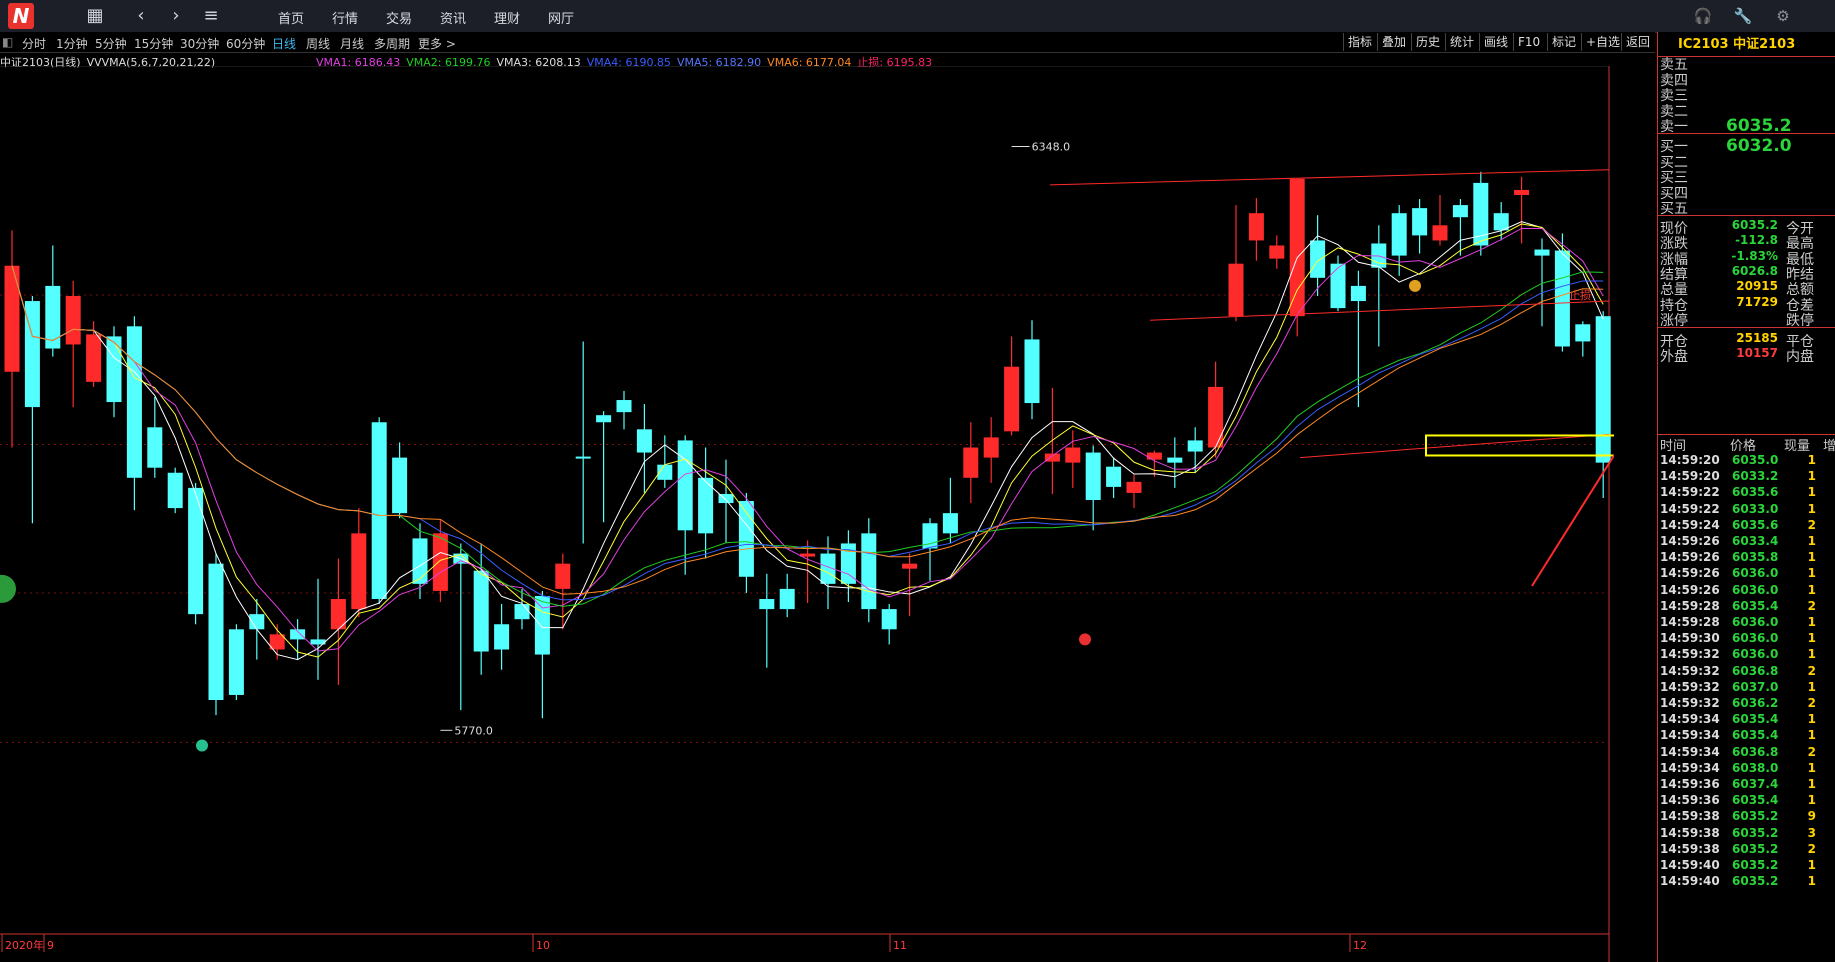 This screenshot has width=1835, height=962. I want to click on collapse-icon: ◧, so click(7, 42).